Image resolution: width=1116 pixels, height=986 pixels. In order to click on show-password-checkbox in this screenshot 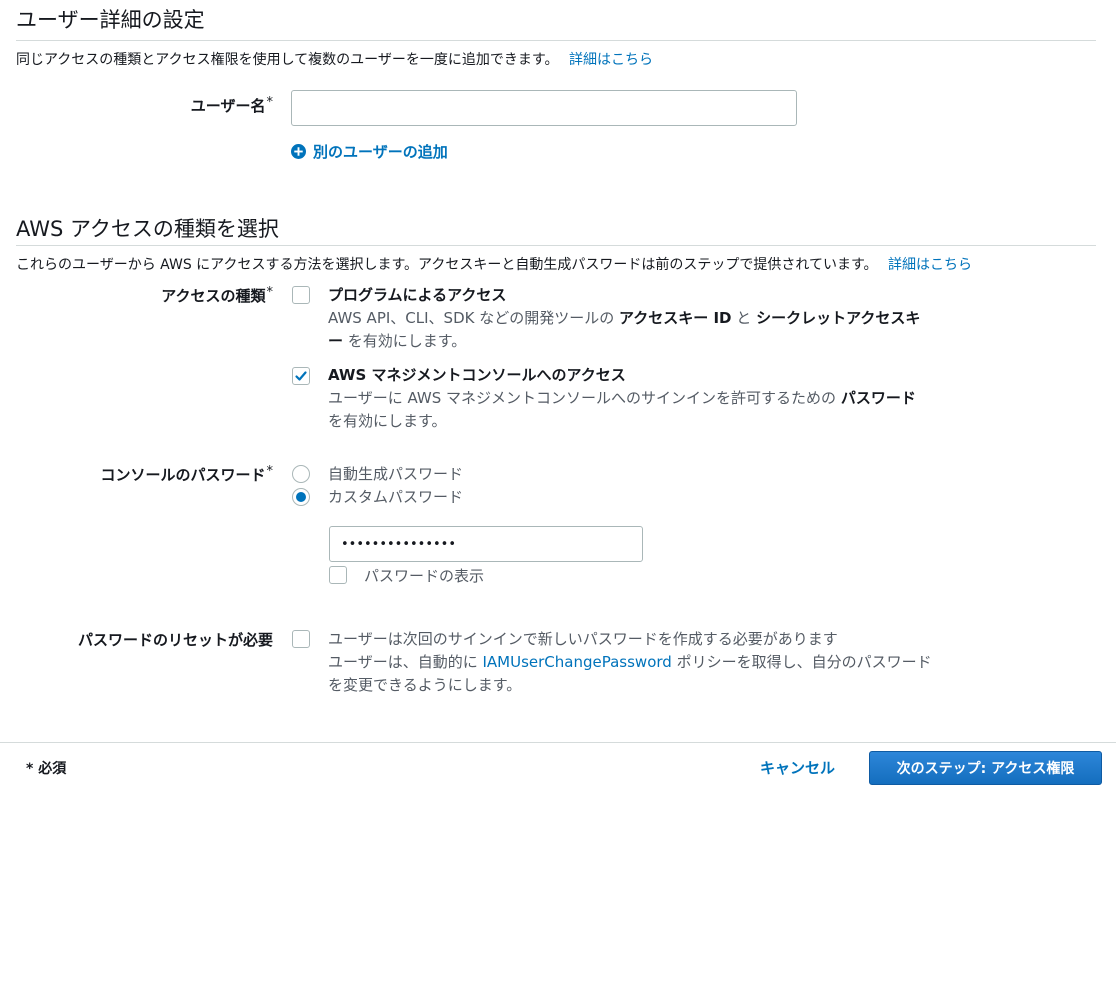, I will do `click(338, 575)`.